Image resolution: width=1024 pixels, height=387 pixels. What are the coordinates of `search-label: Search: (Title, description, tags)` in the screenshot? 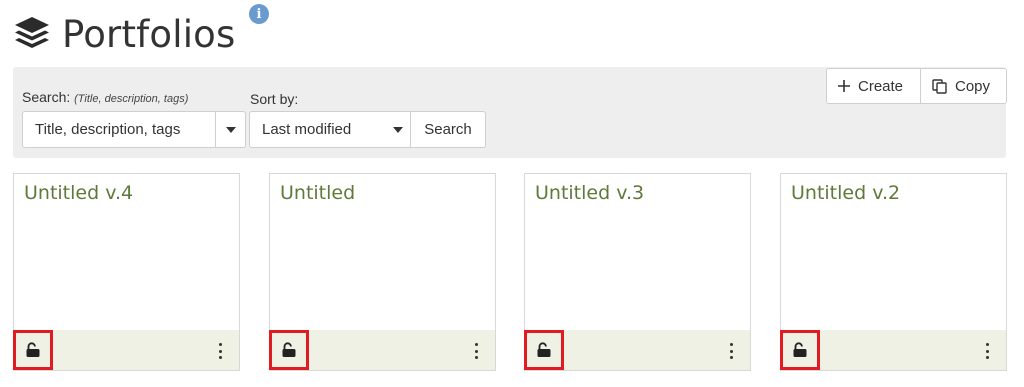 It's located at (105, 97).